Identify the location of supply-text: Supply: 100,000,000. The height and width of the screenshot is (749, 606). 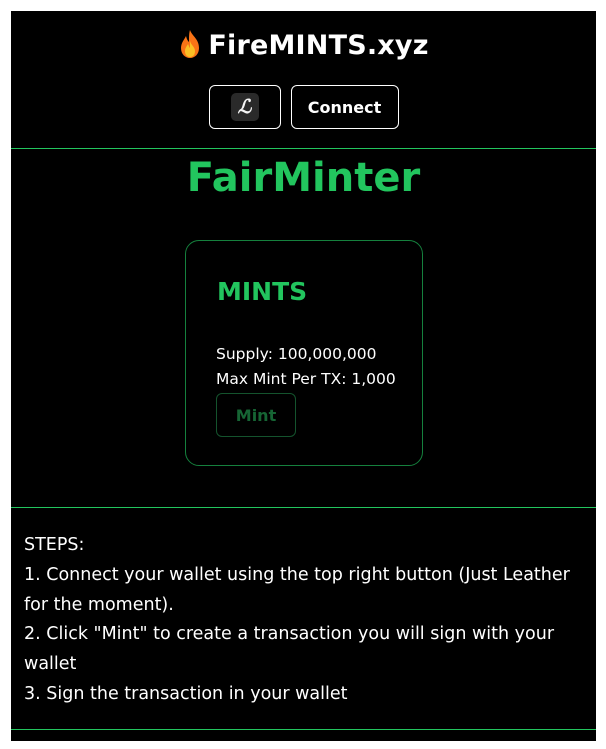
(296, 354).